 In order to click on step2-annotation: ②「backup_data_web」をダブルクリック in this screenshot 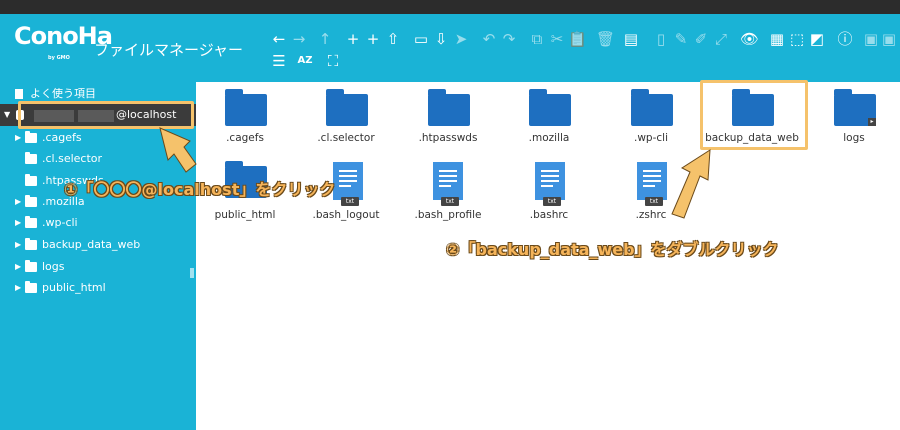, I will do `click(612, 249)`.